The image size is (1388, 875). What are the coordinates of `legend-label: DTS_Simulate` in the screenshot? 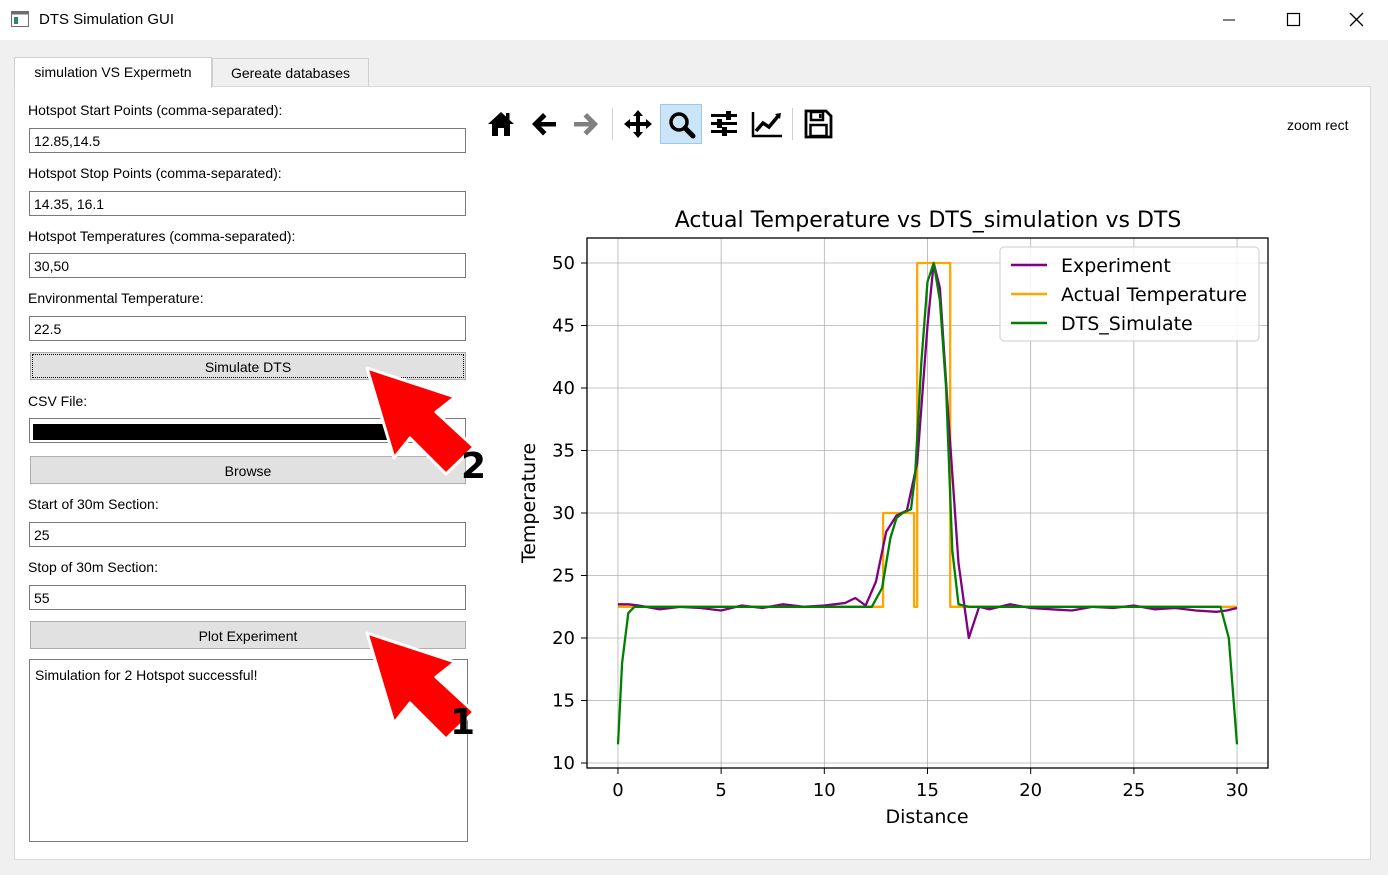 It's located at (1127, 324).